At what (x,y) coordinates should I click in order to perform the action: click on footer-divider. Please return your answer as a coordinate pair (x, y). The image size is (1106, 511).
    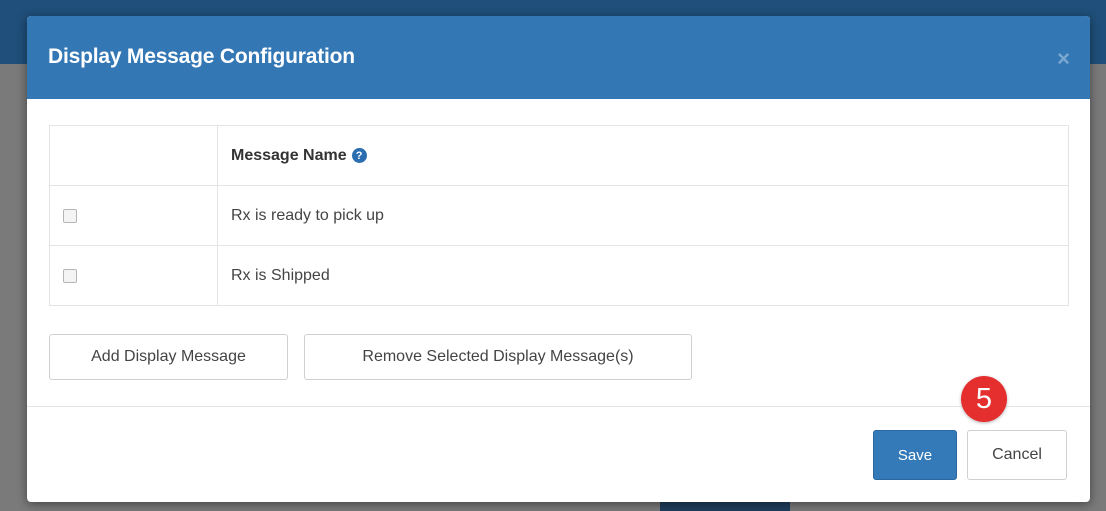
    Looking at the image, I should click on (558, 406).